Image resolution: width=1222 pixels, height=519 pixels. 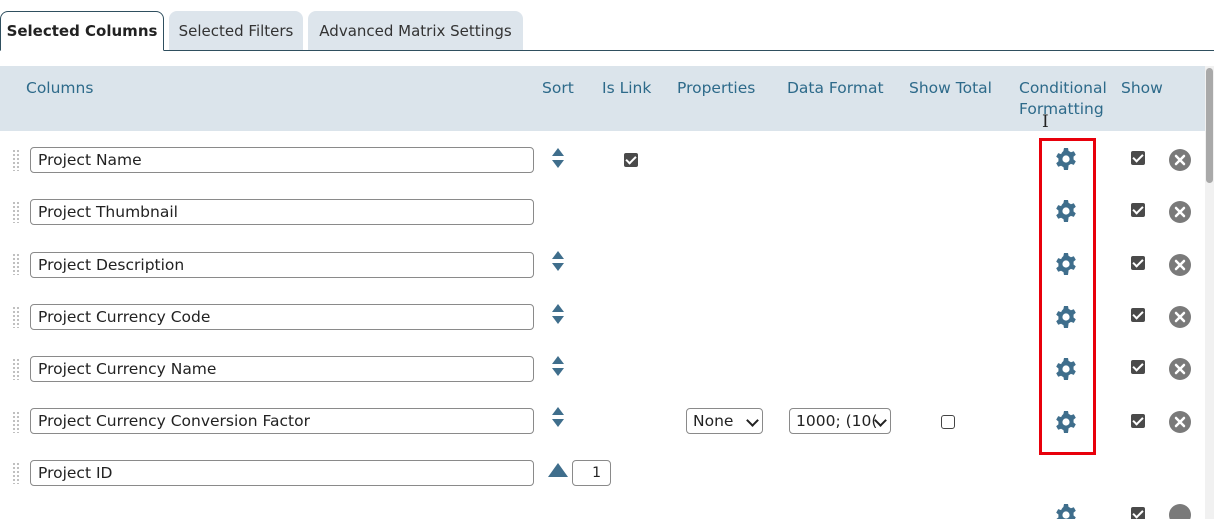 I want to click on table-row: Project Description, so click(x=602, y=264).